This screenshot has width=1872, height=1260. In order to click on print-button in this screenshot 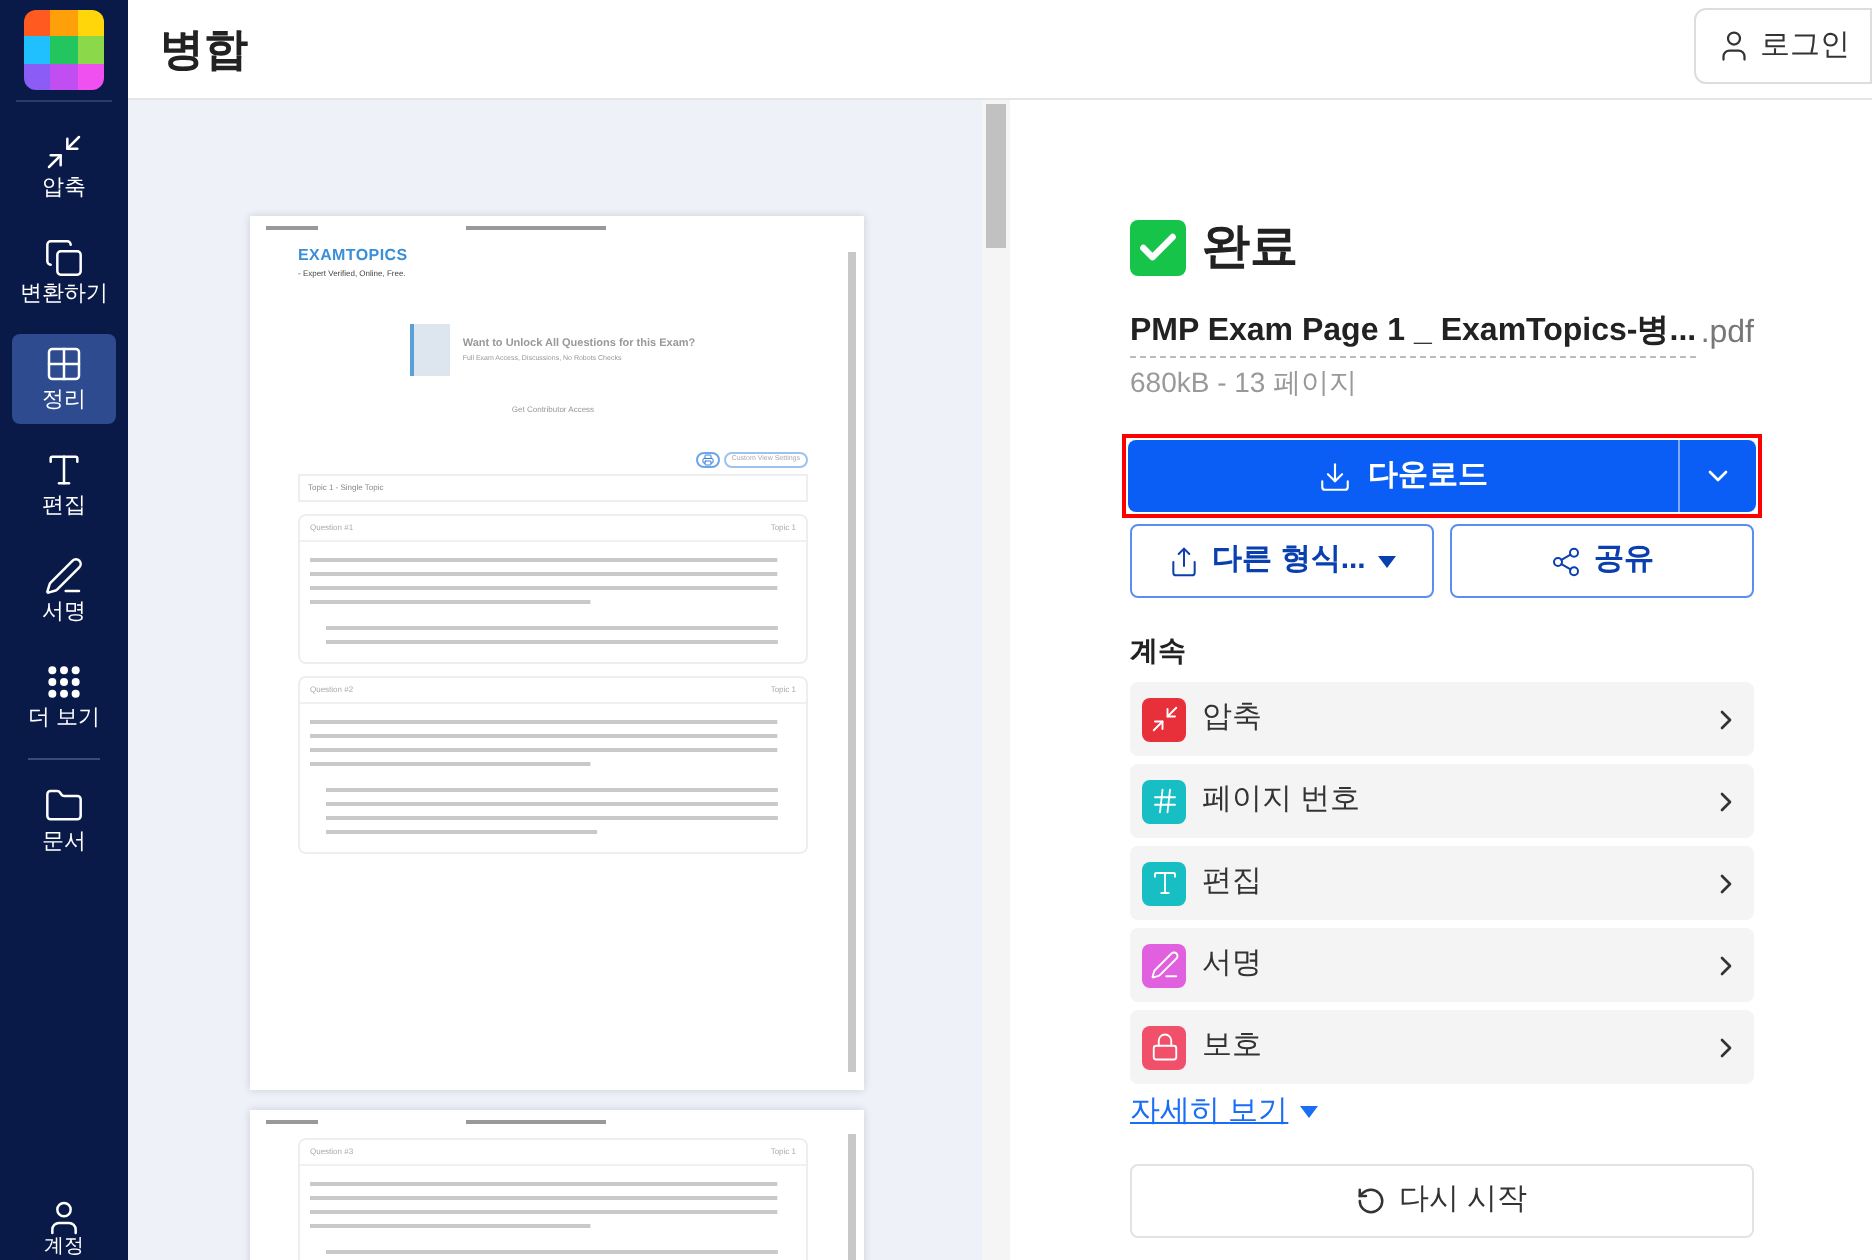, I will do `click(707, 460)`.